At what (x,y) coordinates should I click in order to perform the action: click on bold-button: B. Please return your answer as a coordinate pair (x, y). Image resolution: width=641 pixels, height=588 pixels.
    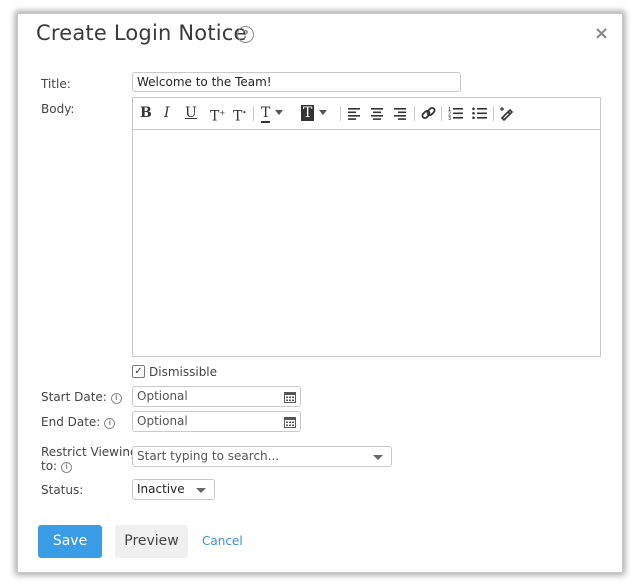
    Looking at the image, I should click on (146, 113).